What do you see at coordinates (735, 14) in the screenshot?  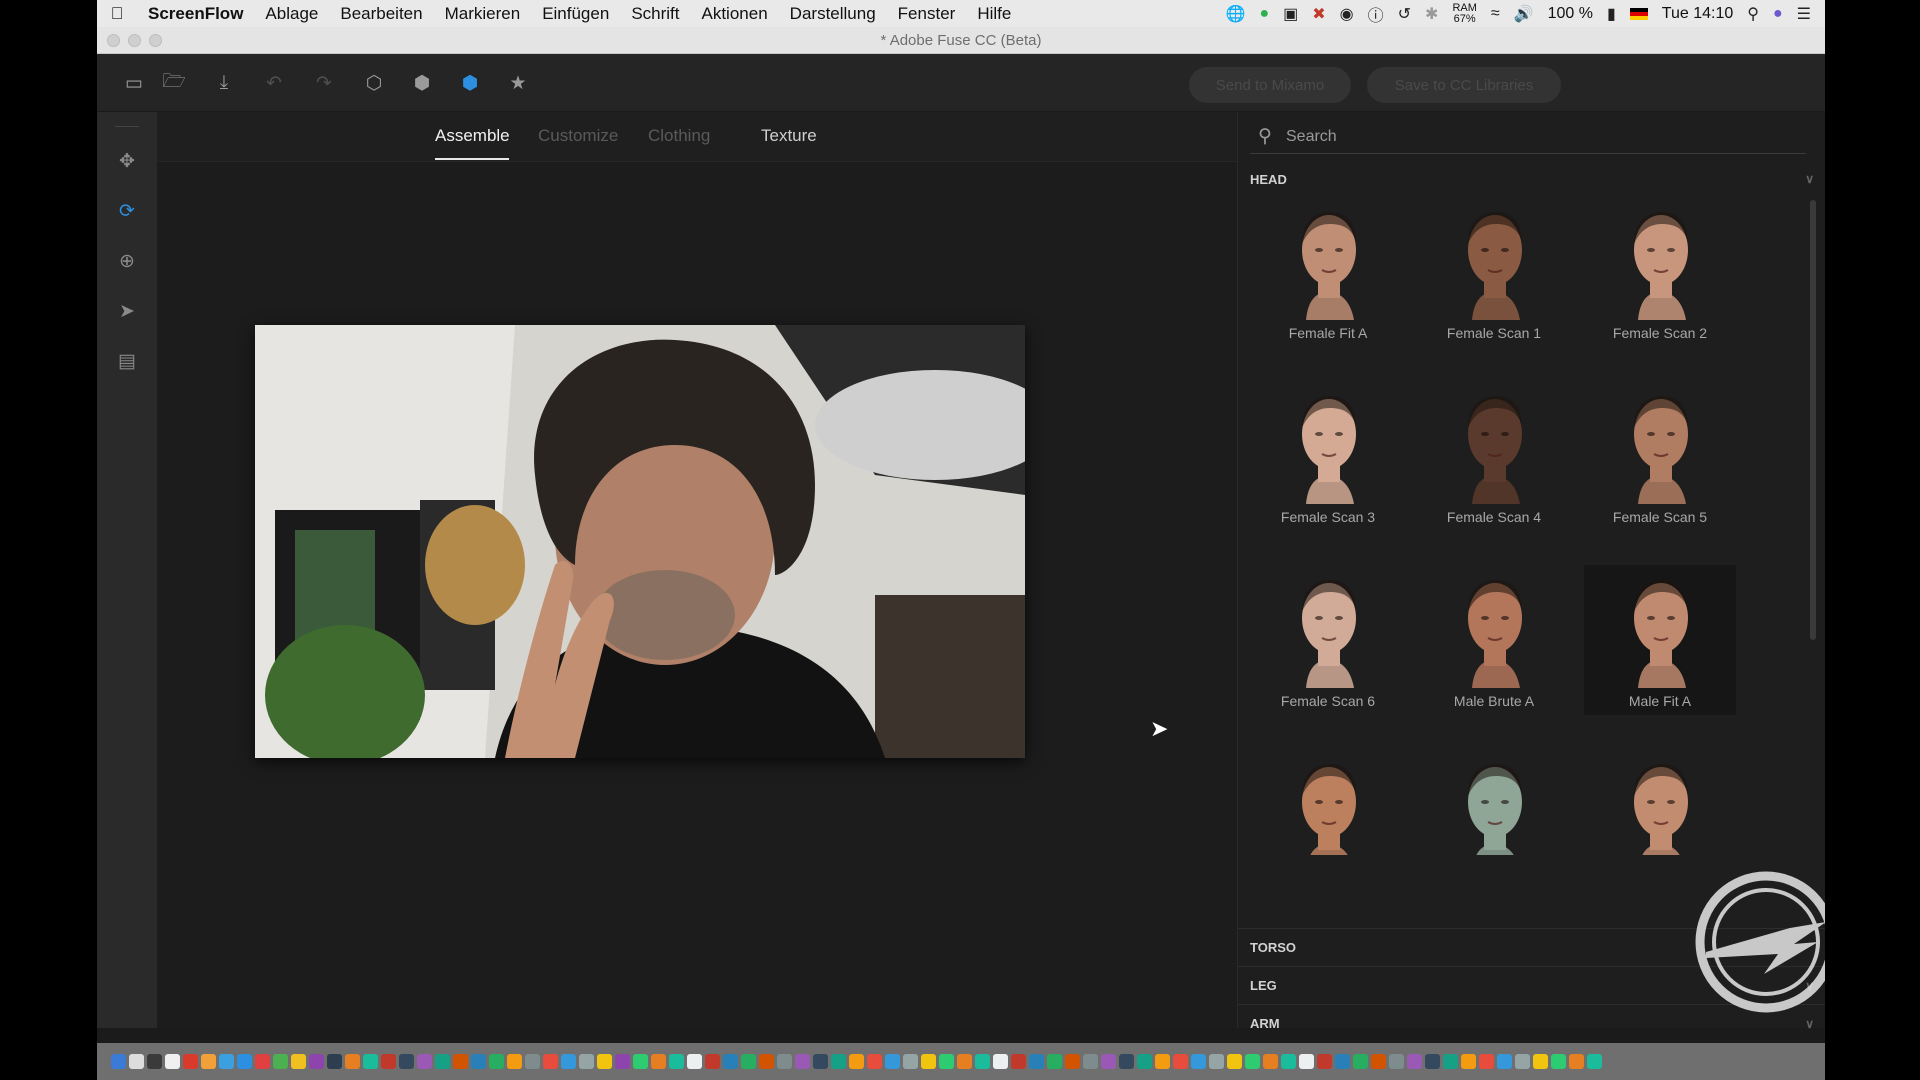 I see `menu-aktionen: Aktionen` at bounding box center [735, 14].